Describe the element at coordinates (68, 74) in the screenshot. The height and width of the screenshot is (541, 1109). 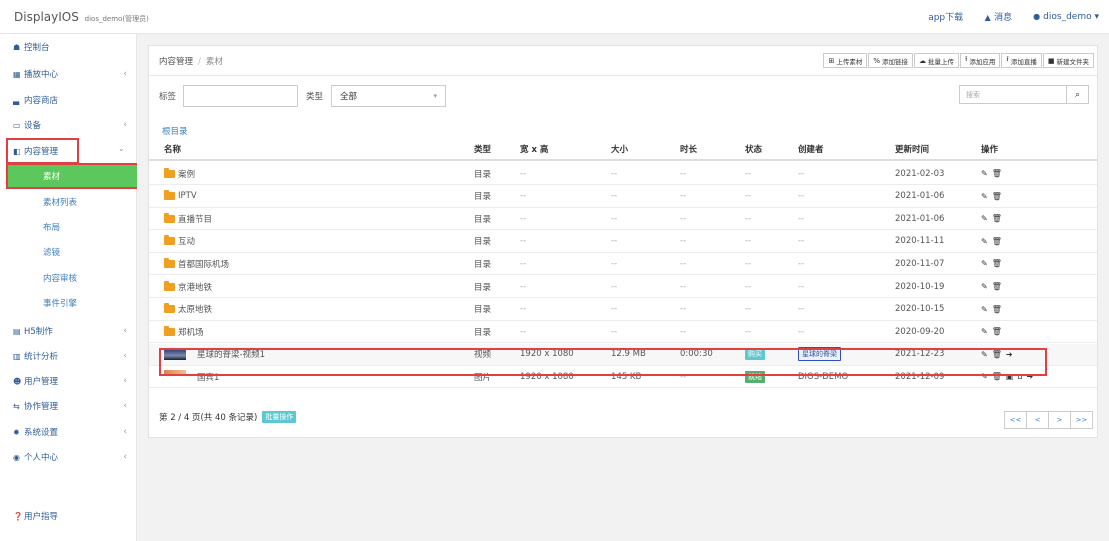
I see `sidebar-item-play-center: ▦ 播放中心 ‹` at that location.